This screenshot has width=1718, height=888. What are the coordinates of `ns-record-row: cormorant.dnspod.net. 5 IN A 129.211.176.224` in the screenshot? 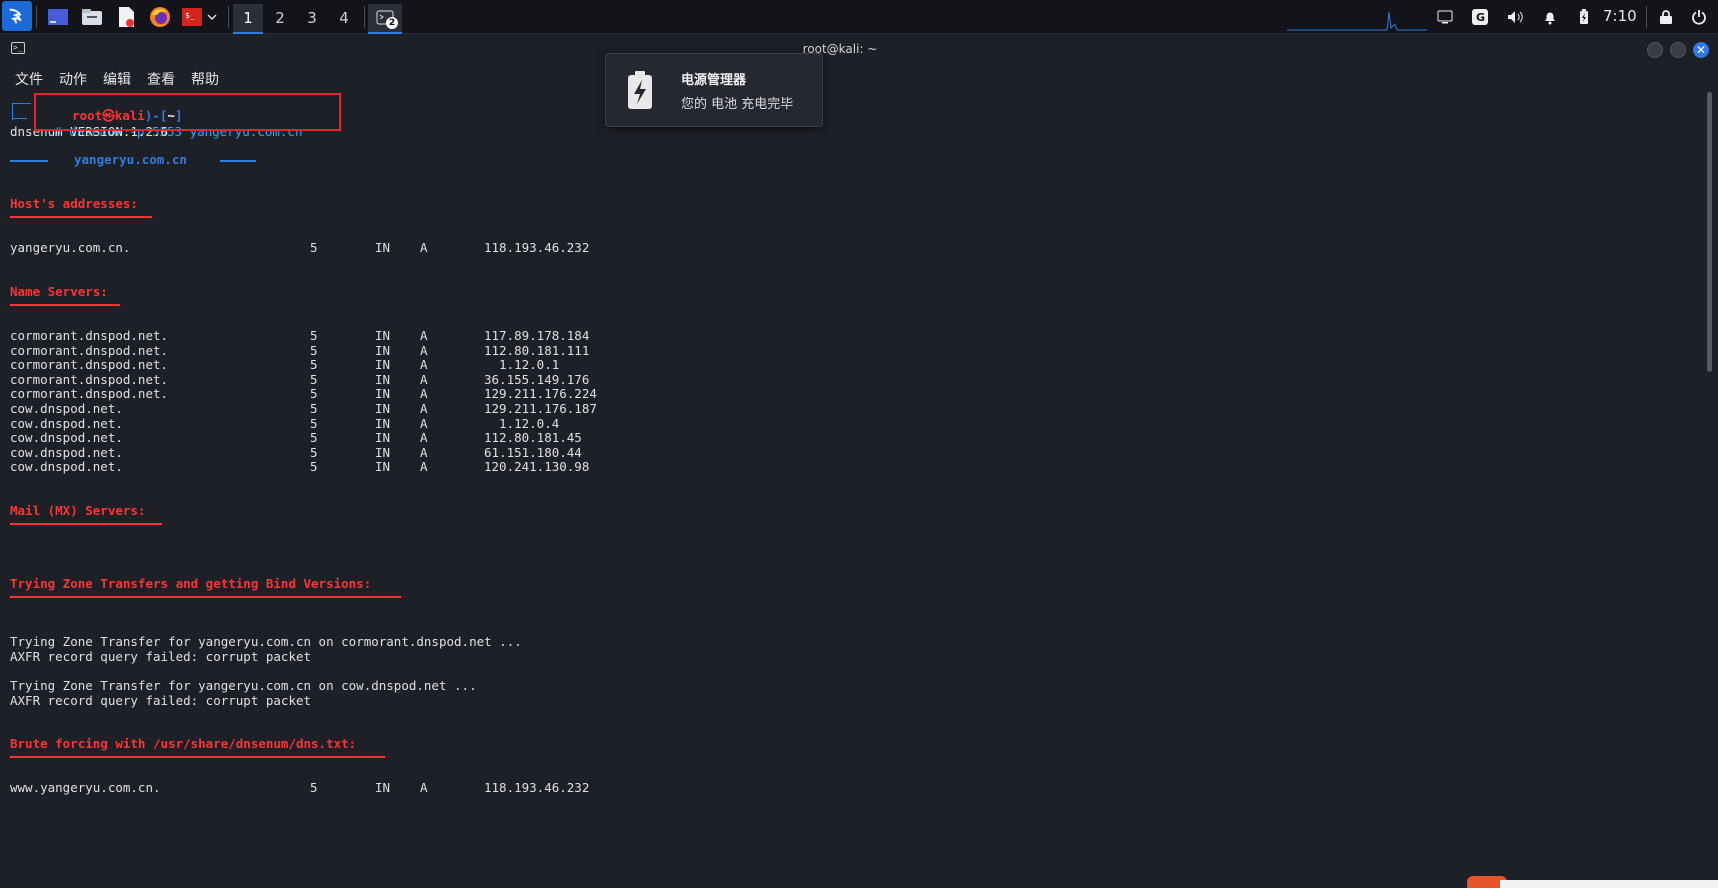 It's located at (360, 394).